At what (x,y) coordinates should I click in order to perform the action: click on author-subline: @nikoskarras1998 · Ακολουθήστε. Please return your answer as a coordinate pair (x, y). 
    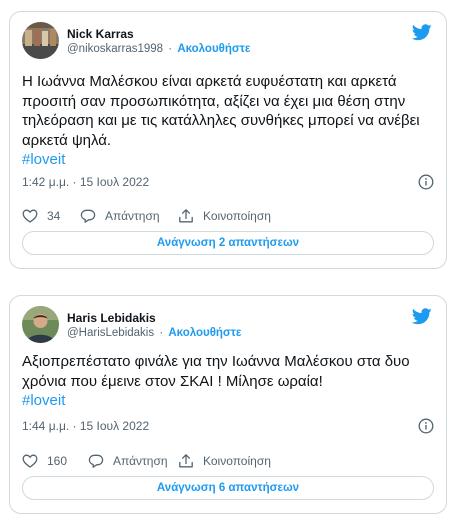
    Looking at the image, I should click on (158, 49).